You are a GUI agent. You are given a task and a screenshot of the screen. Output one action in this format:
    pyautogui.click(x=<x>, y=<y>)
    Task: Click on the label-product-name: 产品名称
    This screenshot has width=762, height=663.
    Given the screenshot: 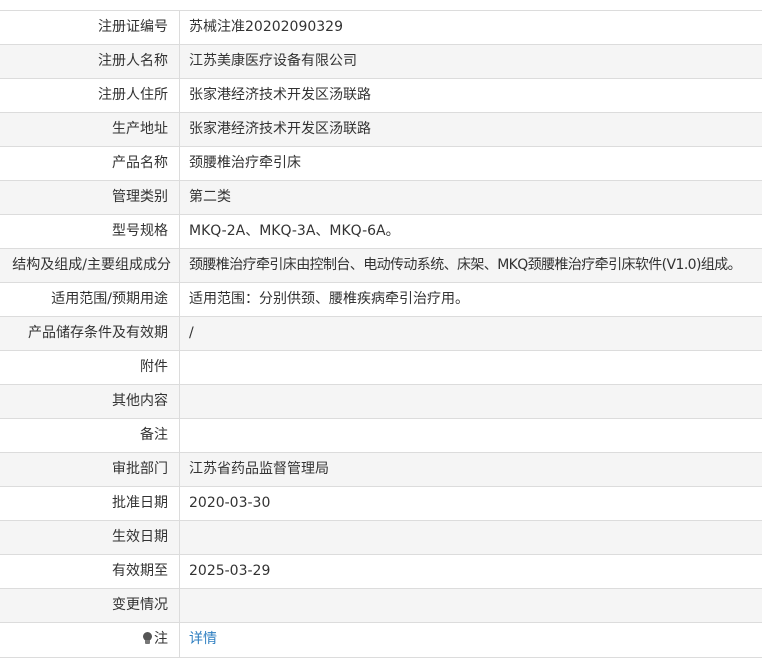 What is the action you would take?
    pyautogui.click(x=90, y=163)
    